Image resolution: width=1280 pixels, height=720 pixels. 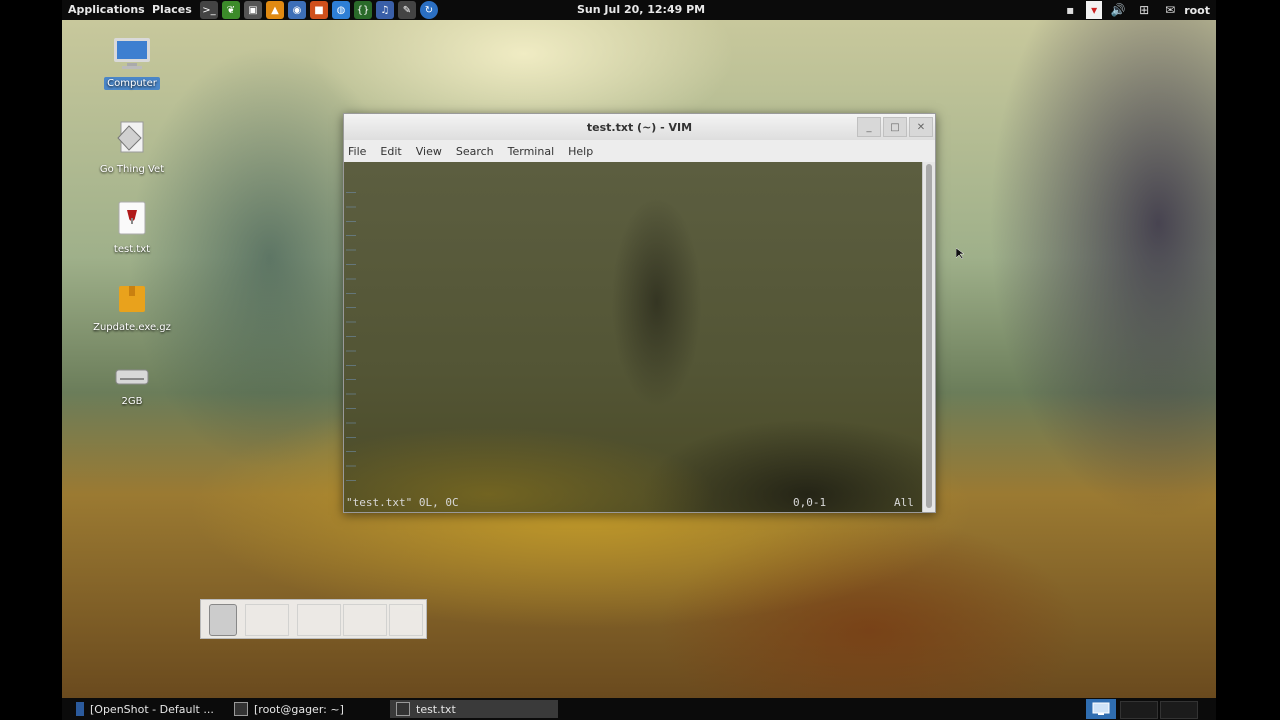 I want to click on desktop-icon-text-file: test.txt, so click(x=132, y=228).